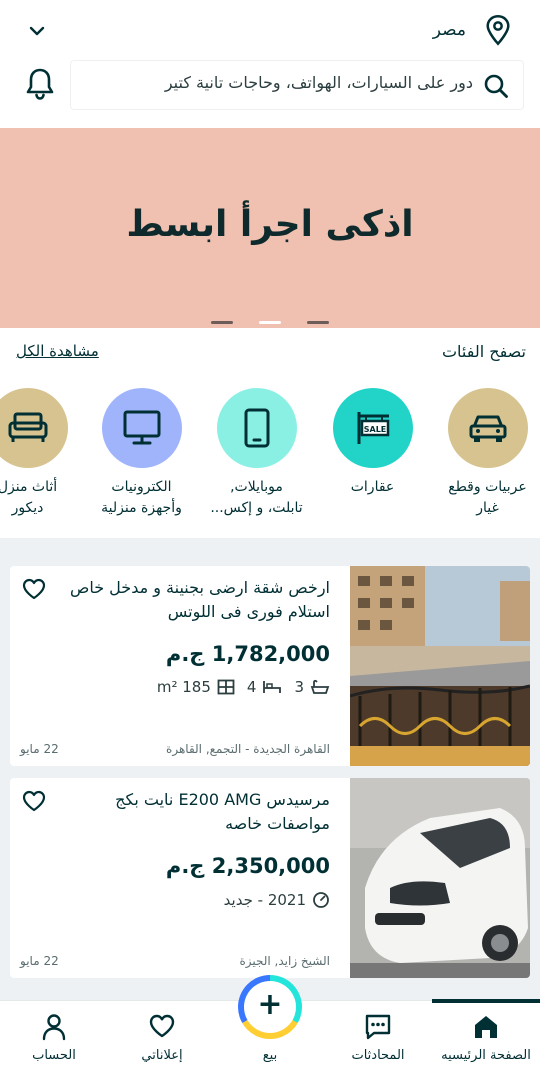 The image size is (540, 1077). I want to click on bed-count: 4, so click(251, 687).